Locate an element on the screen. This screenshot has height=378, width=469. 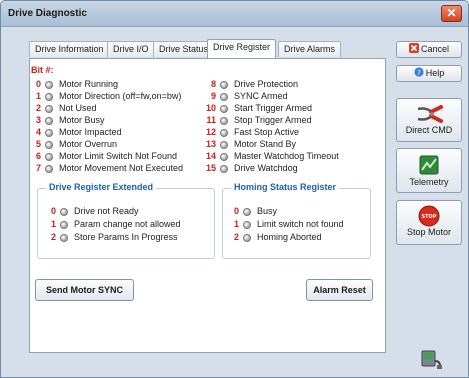
register-bit-row: 15 Drive Watchdog is located at coordinates (295, 168).